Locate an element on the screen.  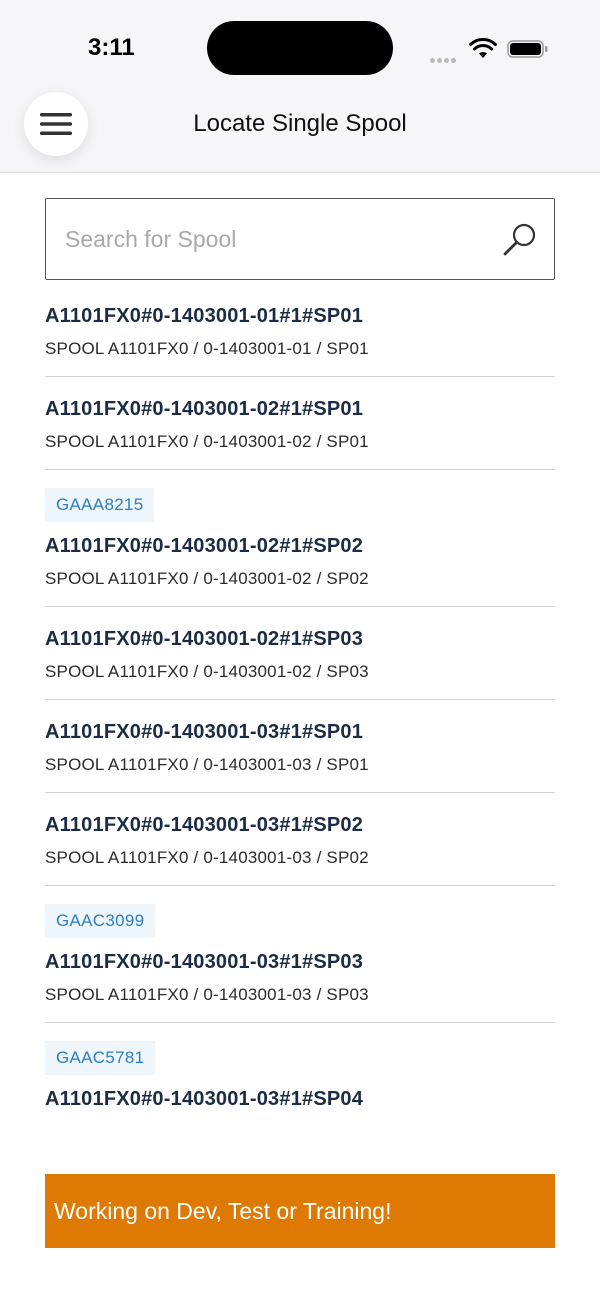
search-icon is located at coordinates (520, 239).